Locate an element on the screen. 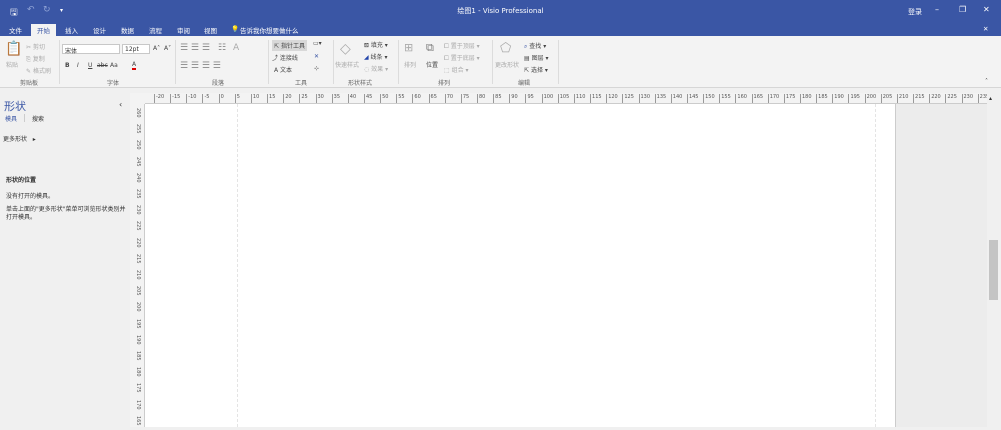 The image size is (1001, 430). cut-button: ✂ 剪切 is located at coordinates (35, 46).